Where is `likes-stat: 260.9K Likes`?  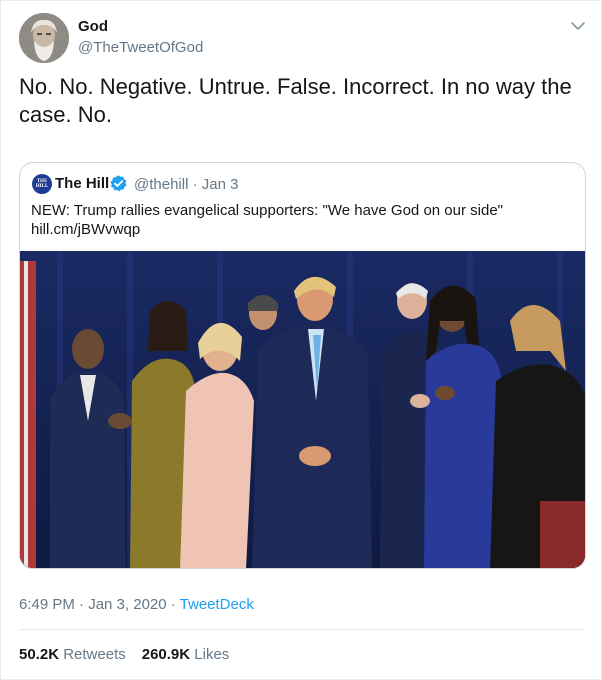 likes-stat: 260.9K Likes is located at coordinates (186, 654).